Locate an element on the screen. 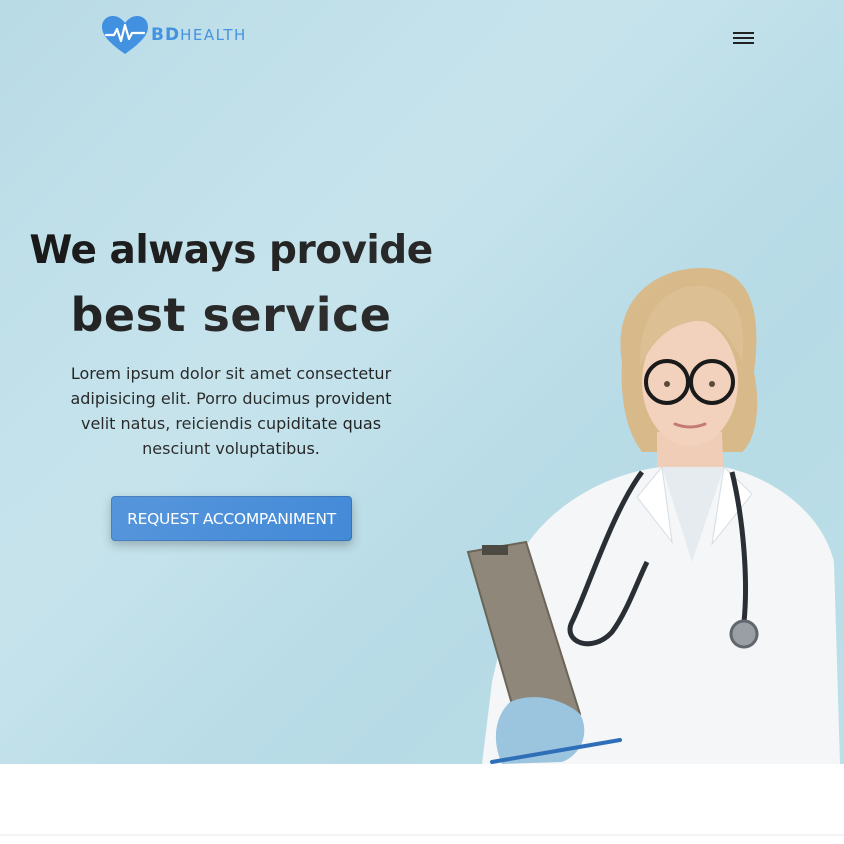 The width and height of the screenshot is (844, 844). heart-pulse-icon is located at coordinates (125, 35).